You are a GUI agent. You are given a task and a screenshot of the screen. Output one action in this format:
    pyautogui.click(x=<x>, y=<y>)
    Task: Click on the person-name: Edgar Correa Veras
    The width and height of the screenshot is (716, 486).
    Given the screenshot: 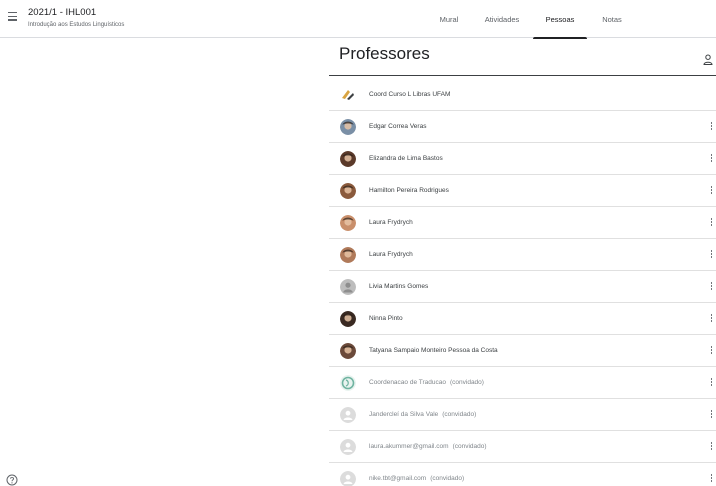 What is the action you would take?
    pyautogui.click(x=397, y=126)
    